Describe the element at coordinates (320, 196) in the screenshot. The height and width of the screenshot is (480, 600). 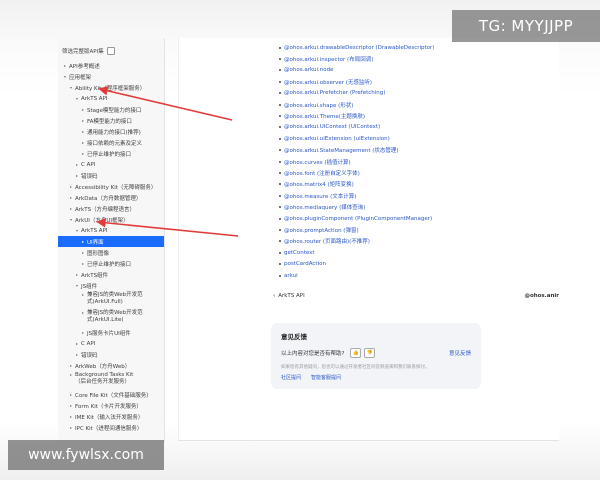
I see `api-link: @ohos.measure (文本计算)` at that location.